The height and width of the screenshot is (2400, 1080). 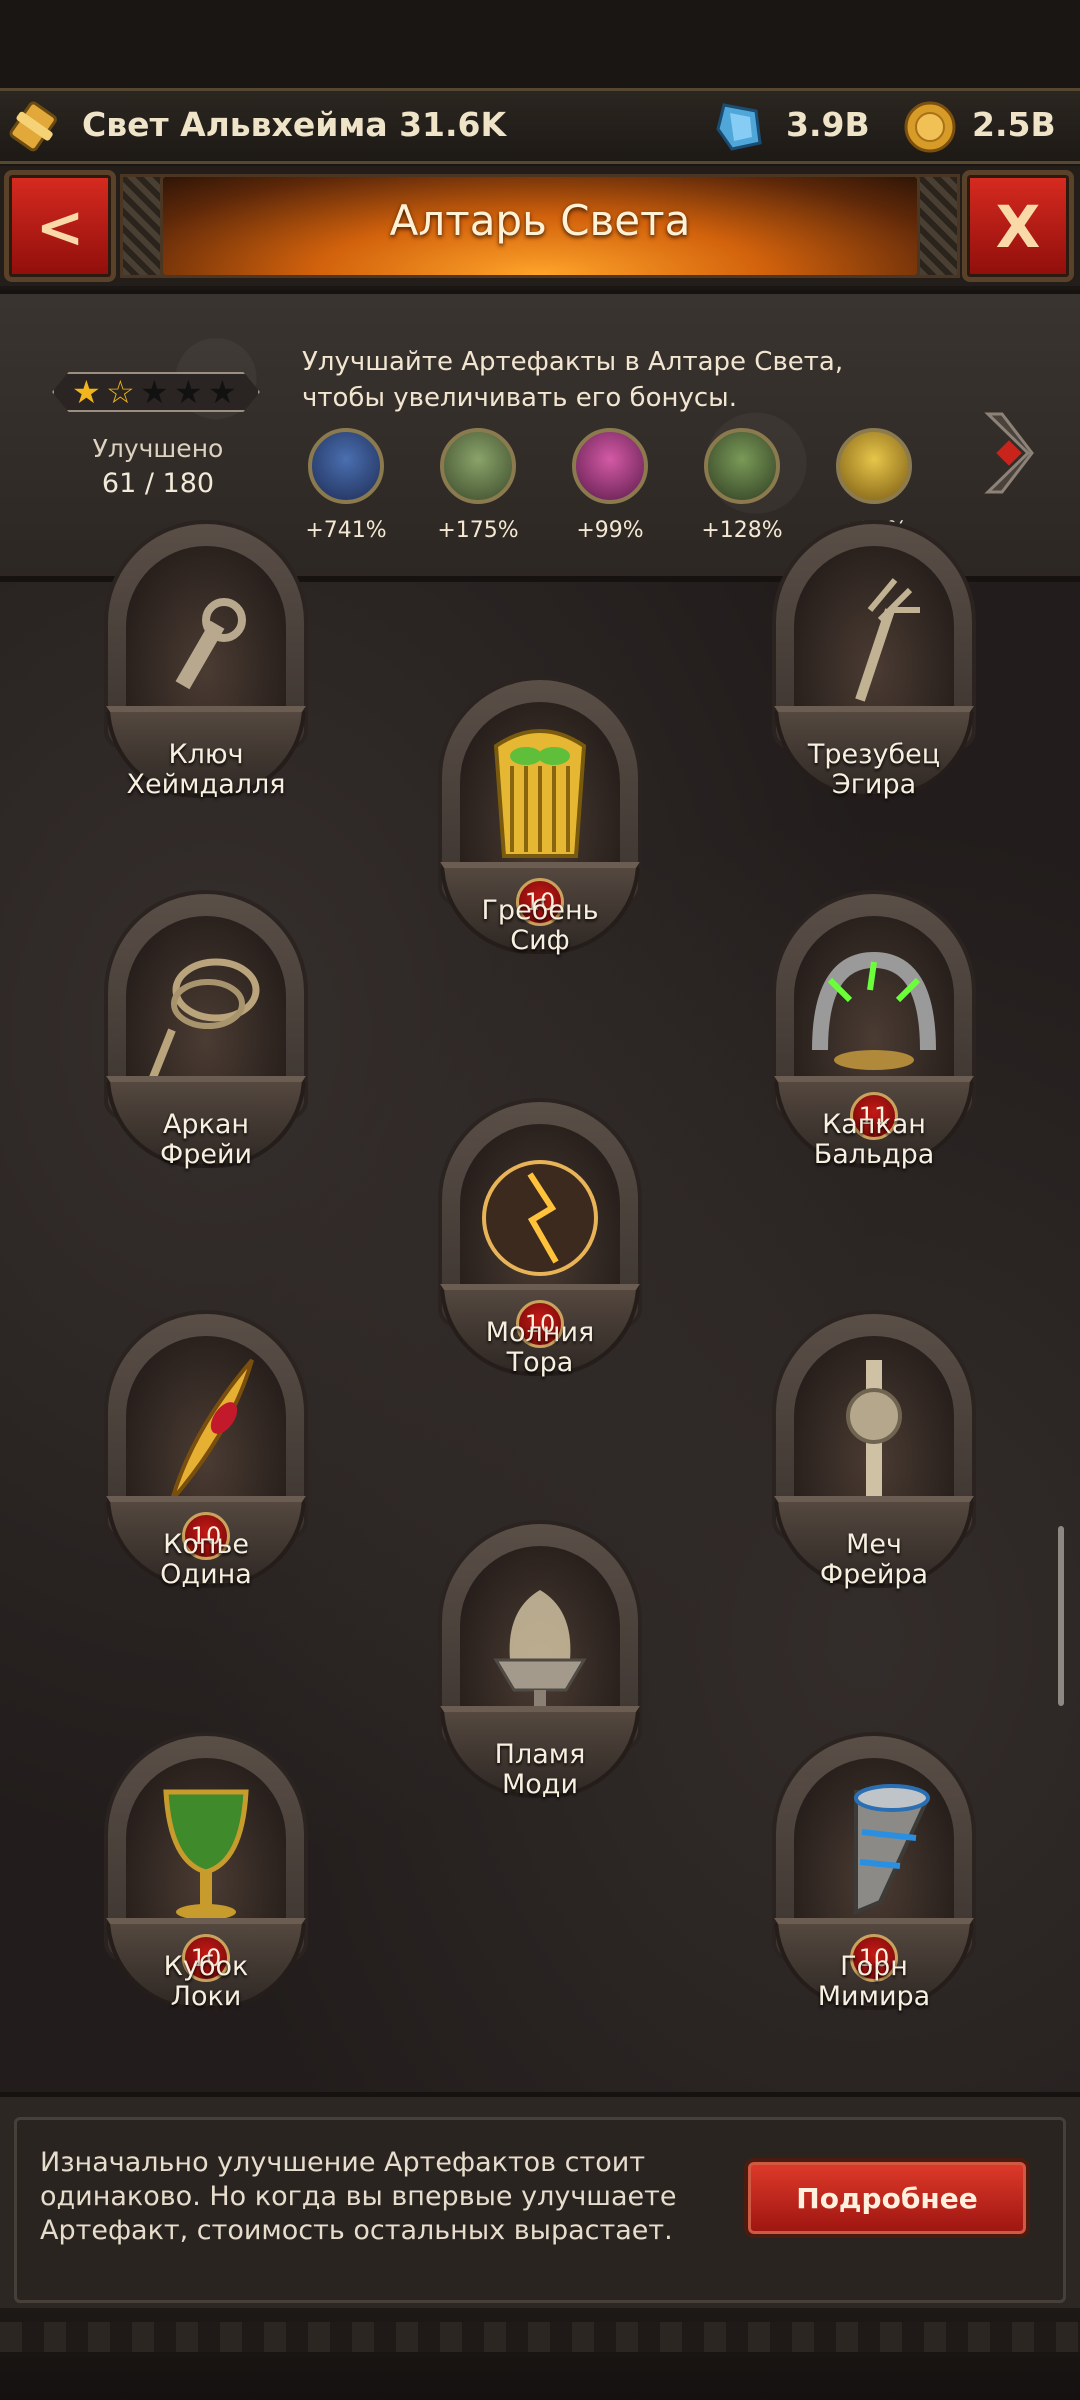 I want to click on artifact-name: Пламя Моди, so click(x=540, y=1769).